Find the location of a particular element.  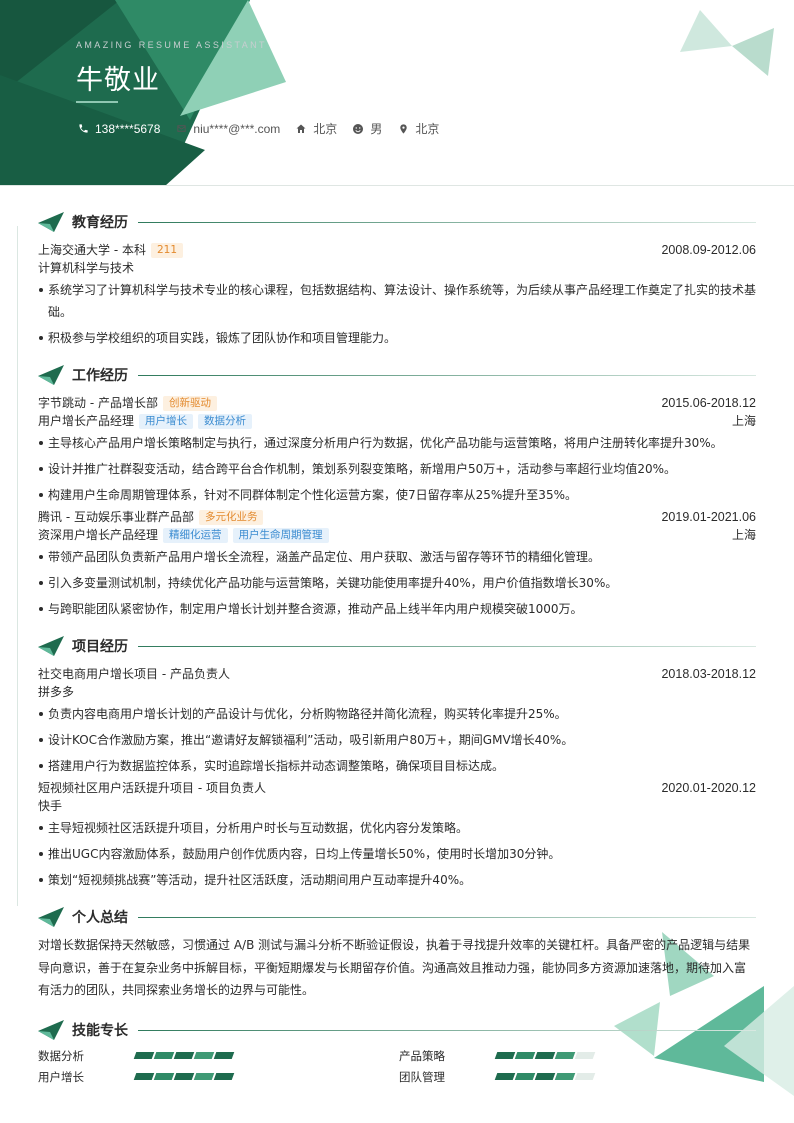

job-company-row: 腾讯 - 互动娱乐事业群产品部 多元化业务 2019.01-2021.06 is located at coordinates (397, 517).